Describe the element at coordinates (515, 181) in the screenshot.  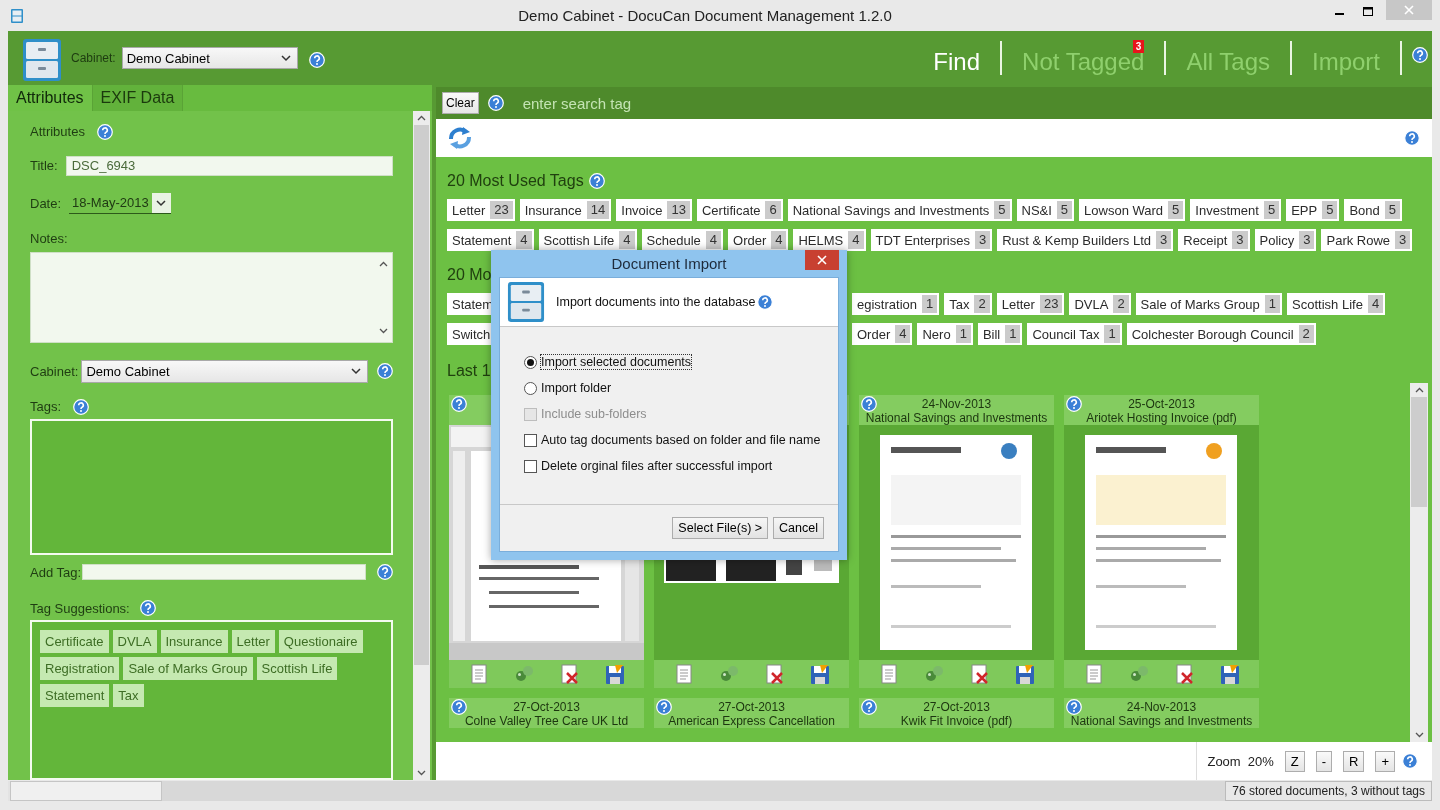
I see `section-heading: 20 Most Used Tags` at that location.